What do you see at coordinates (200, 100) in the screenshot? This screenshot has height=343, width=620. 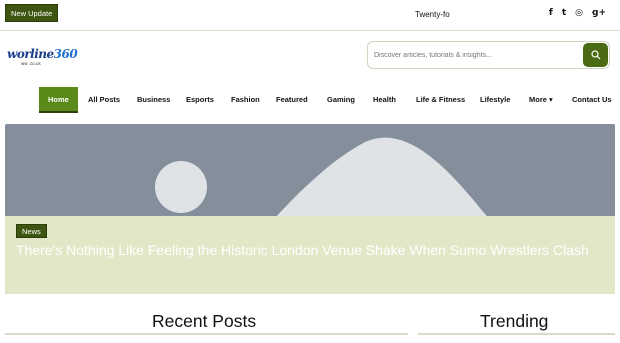 I see `nav-esports: Esports` at bounding box center [200, 100].